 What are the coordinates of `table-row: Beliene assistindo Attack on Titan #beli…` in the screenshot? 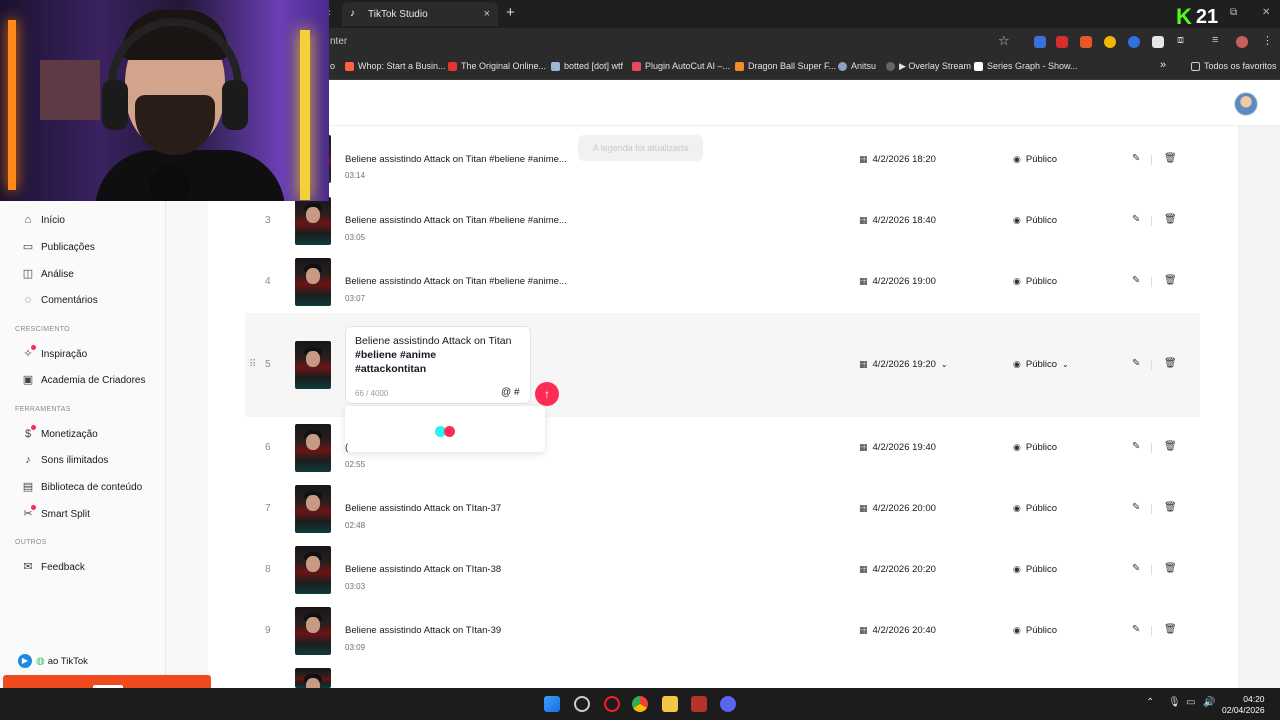 It's located at (722, 159).